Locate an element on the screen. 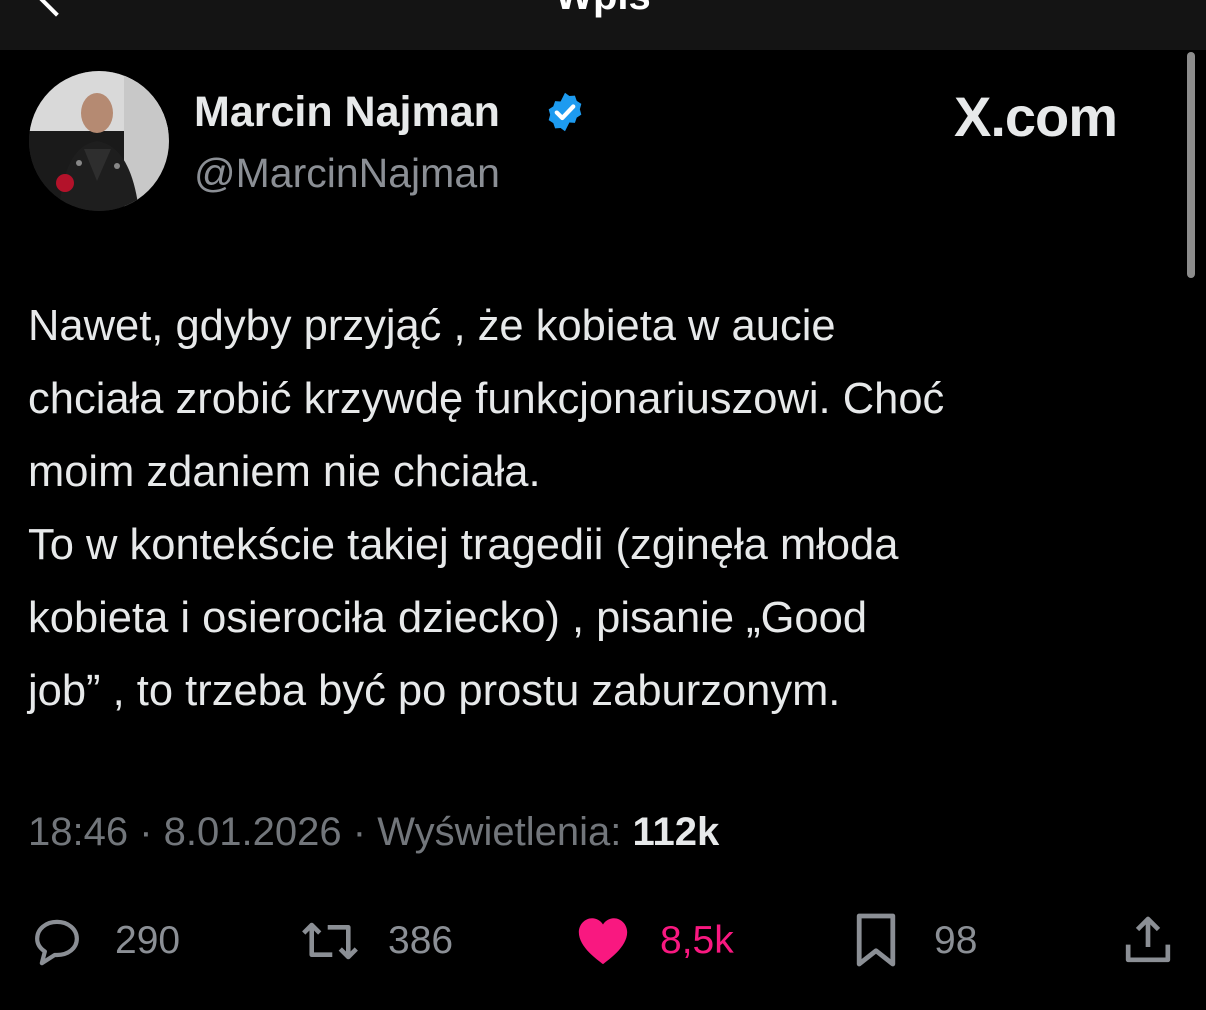 The width and height of the screenshot is (1206, 1010). bookmark-count: 98 is located at coordinates (956, 940).